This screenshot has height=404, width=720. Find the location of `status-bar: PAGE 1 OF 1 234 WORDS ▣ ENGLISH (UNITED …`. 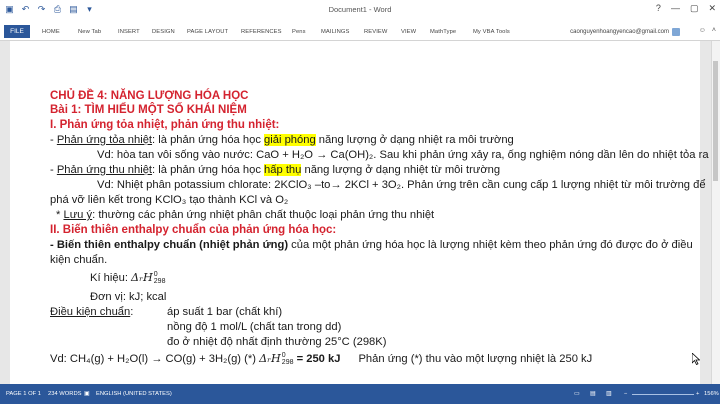

status-bar: PAGE 1 OF 1 234 WORDS ▣ ENGLISH (UNITED … is located at coordinates (360, 394).